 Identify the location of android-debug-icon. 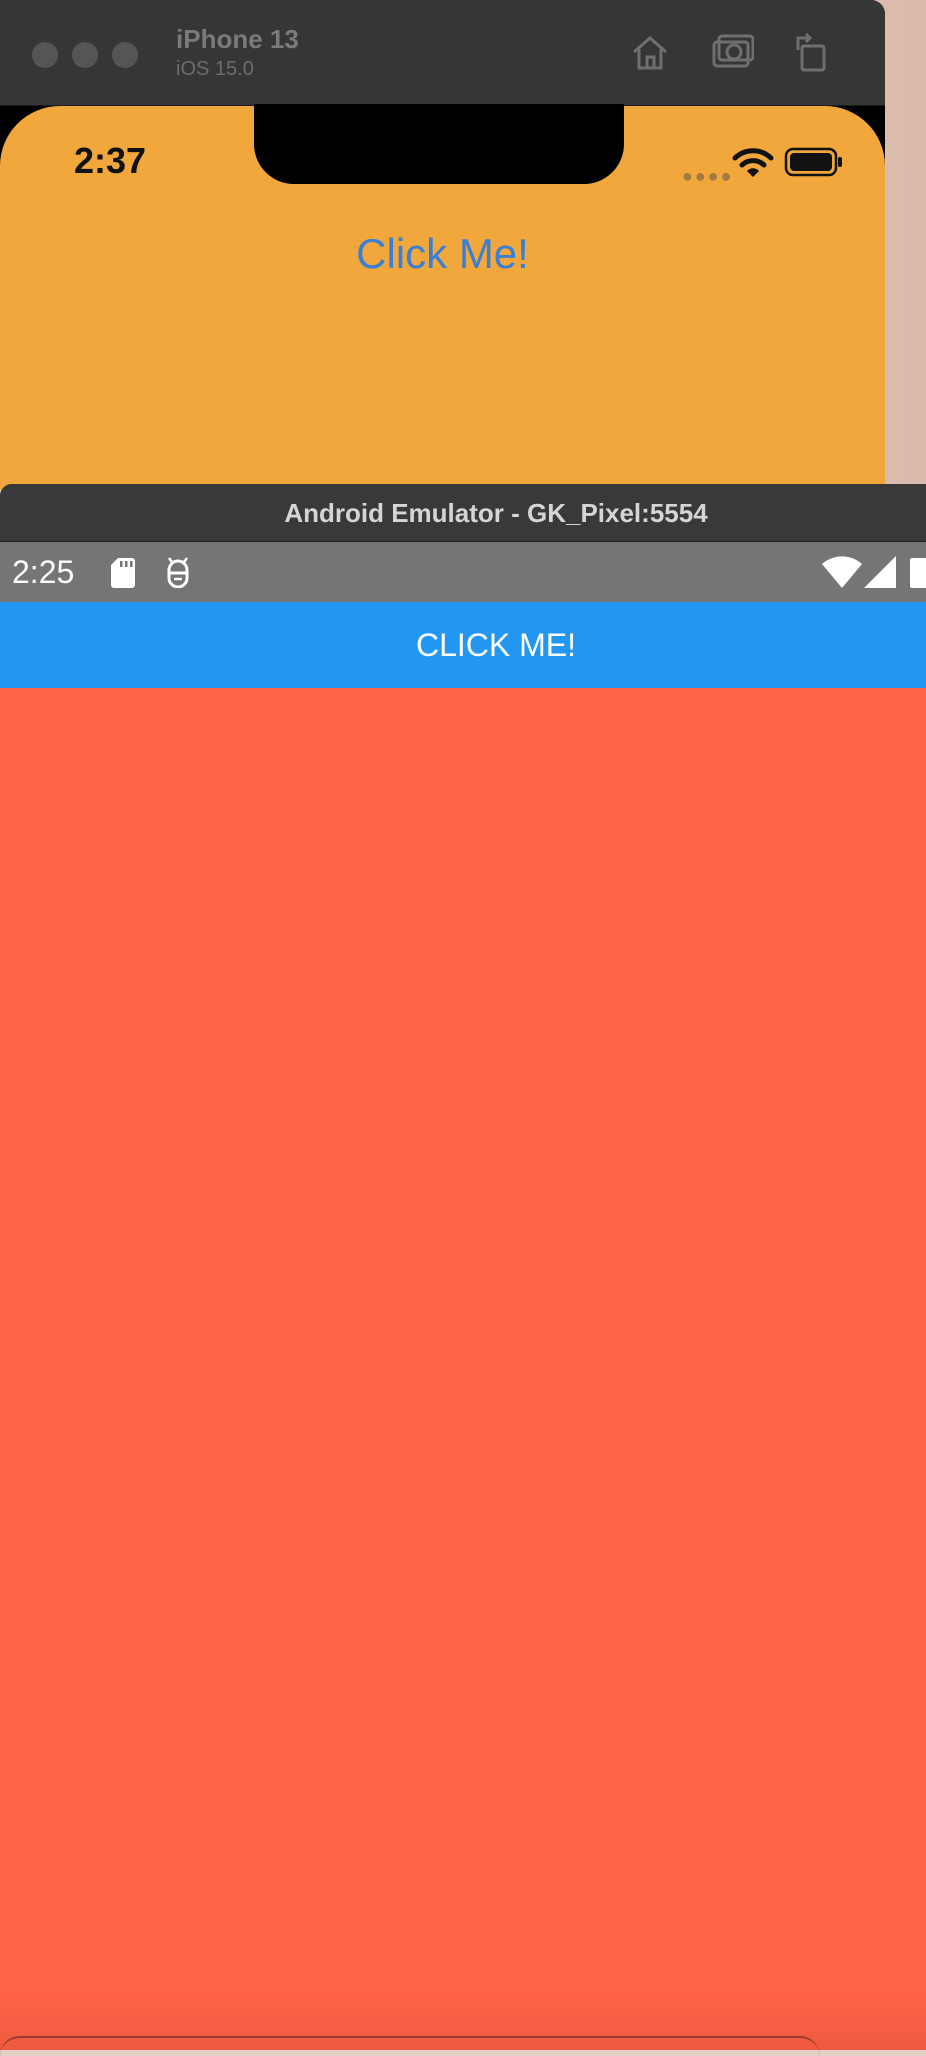
(178, 572).